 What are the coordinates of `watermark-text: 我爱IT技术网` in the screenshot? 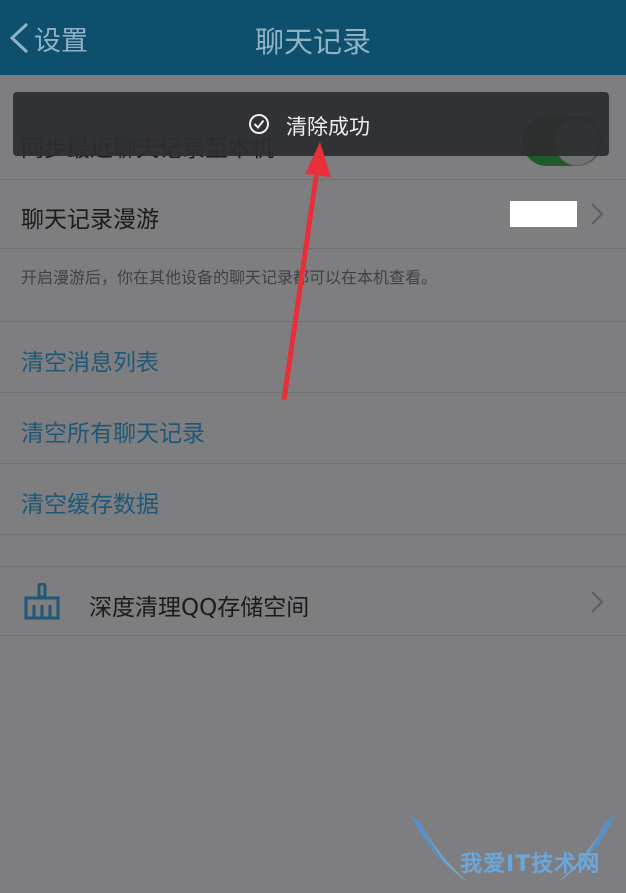 It's located at (530, 864).